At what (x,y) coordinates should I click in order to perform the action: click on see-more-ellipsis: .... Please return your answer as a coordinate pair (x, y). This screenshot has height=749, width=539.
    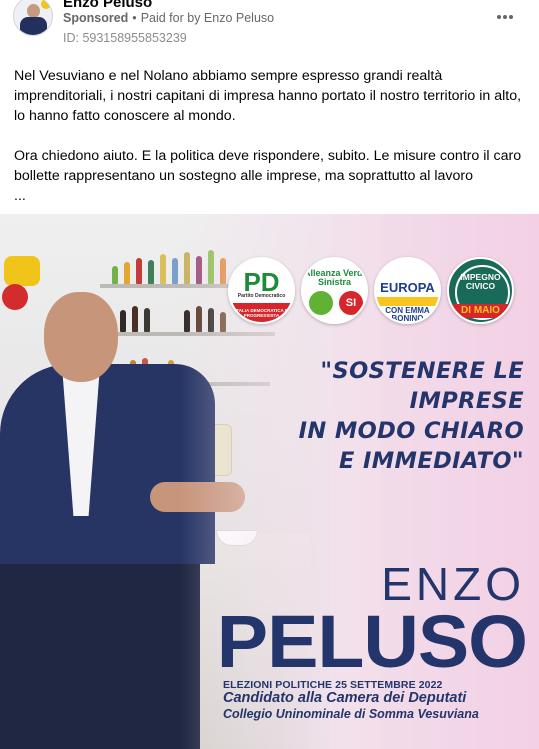
    Looking at the image, I should click on (270, 196).